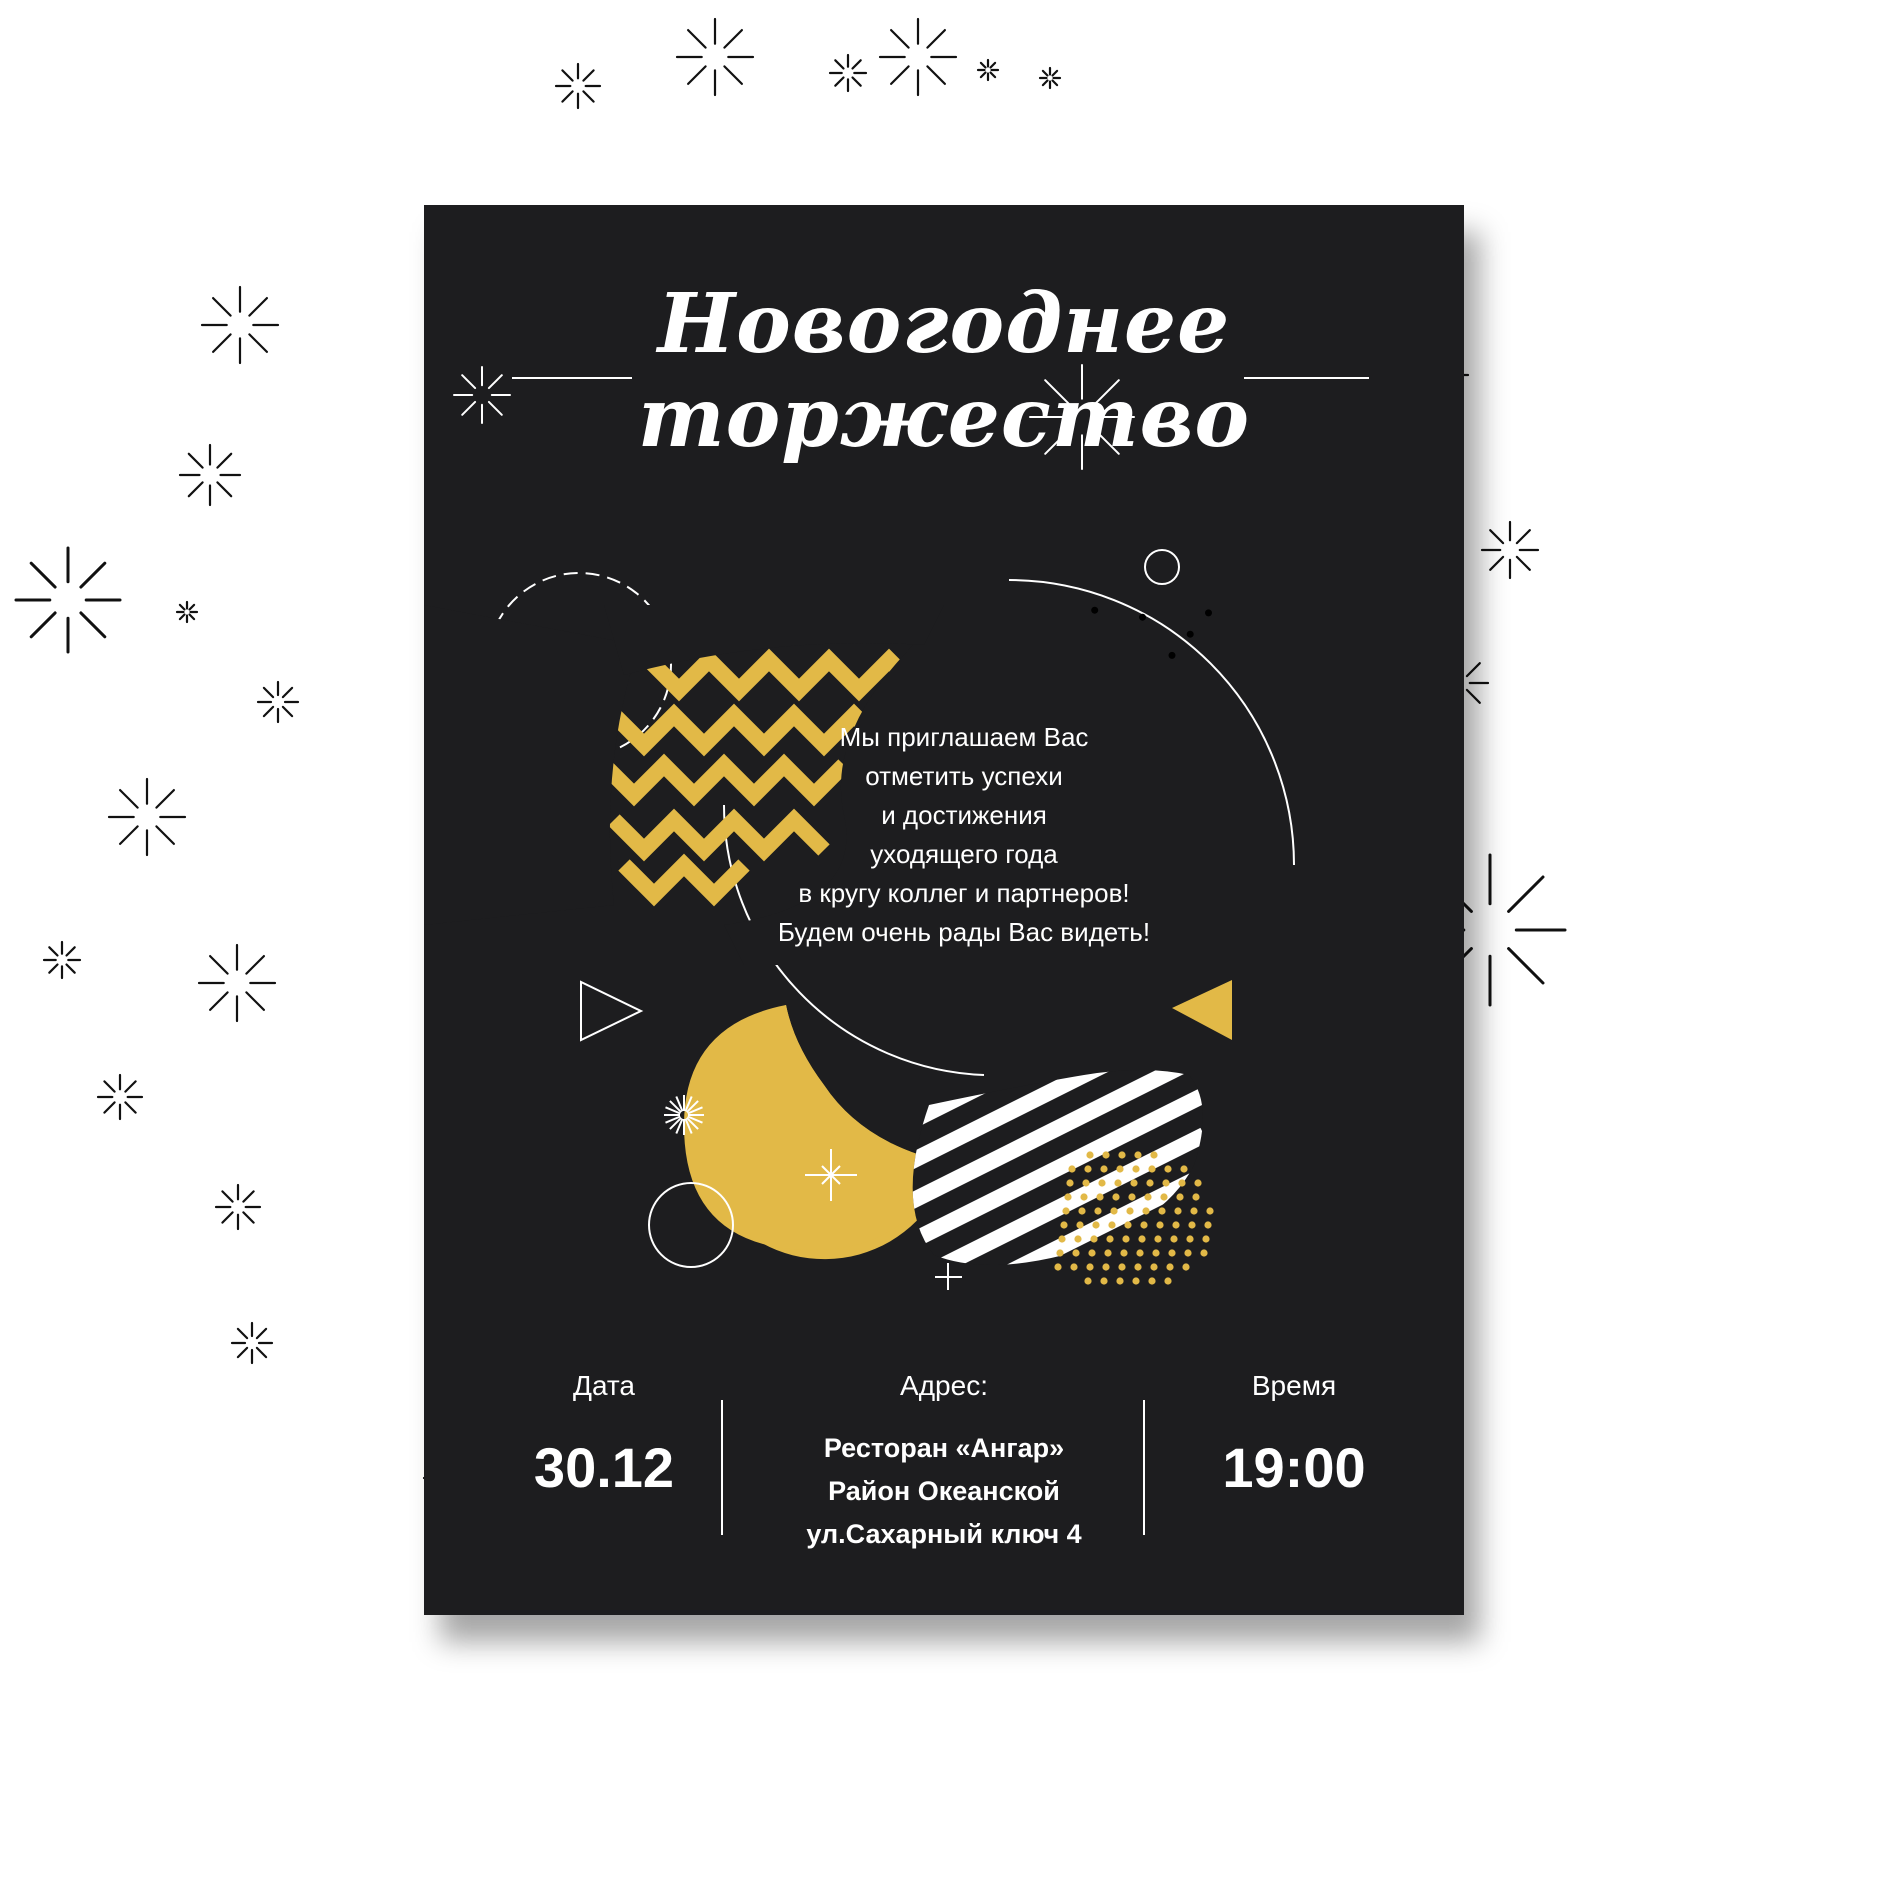  Describe the element at coordinates (944, 324) in the screenshot. I see `title-line-1: Новогоднее` at that location.